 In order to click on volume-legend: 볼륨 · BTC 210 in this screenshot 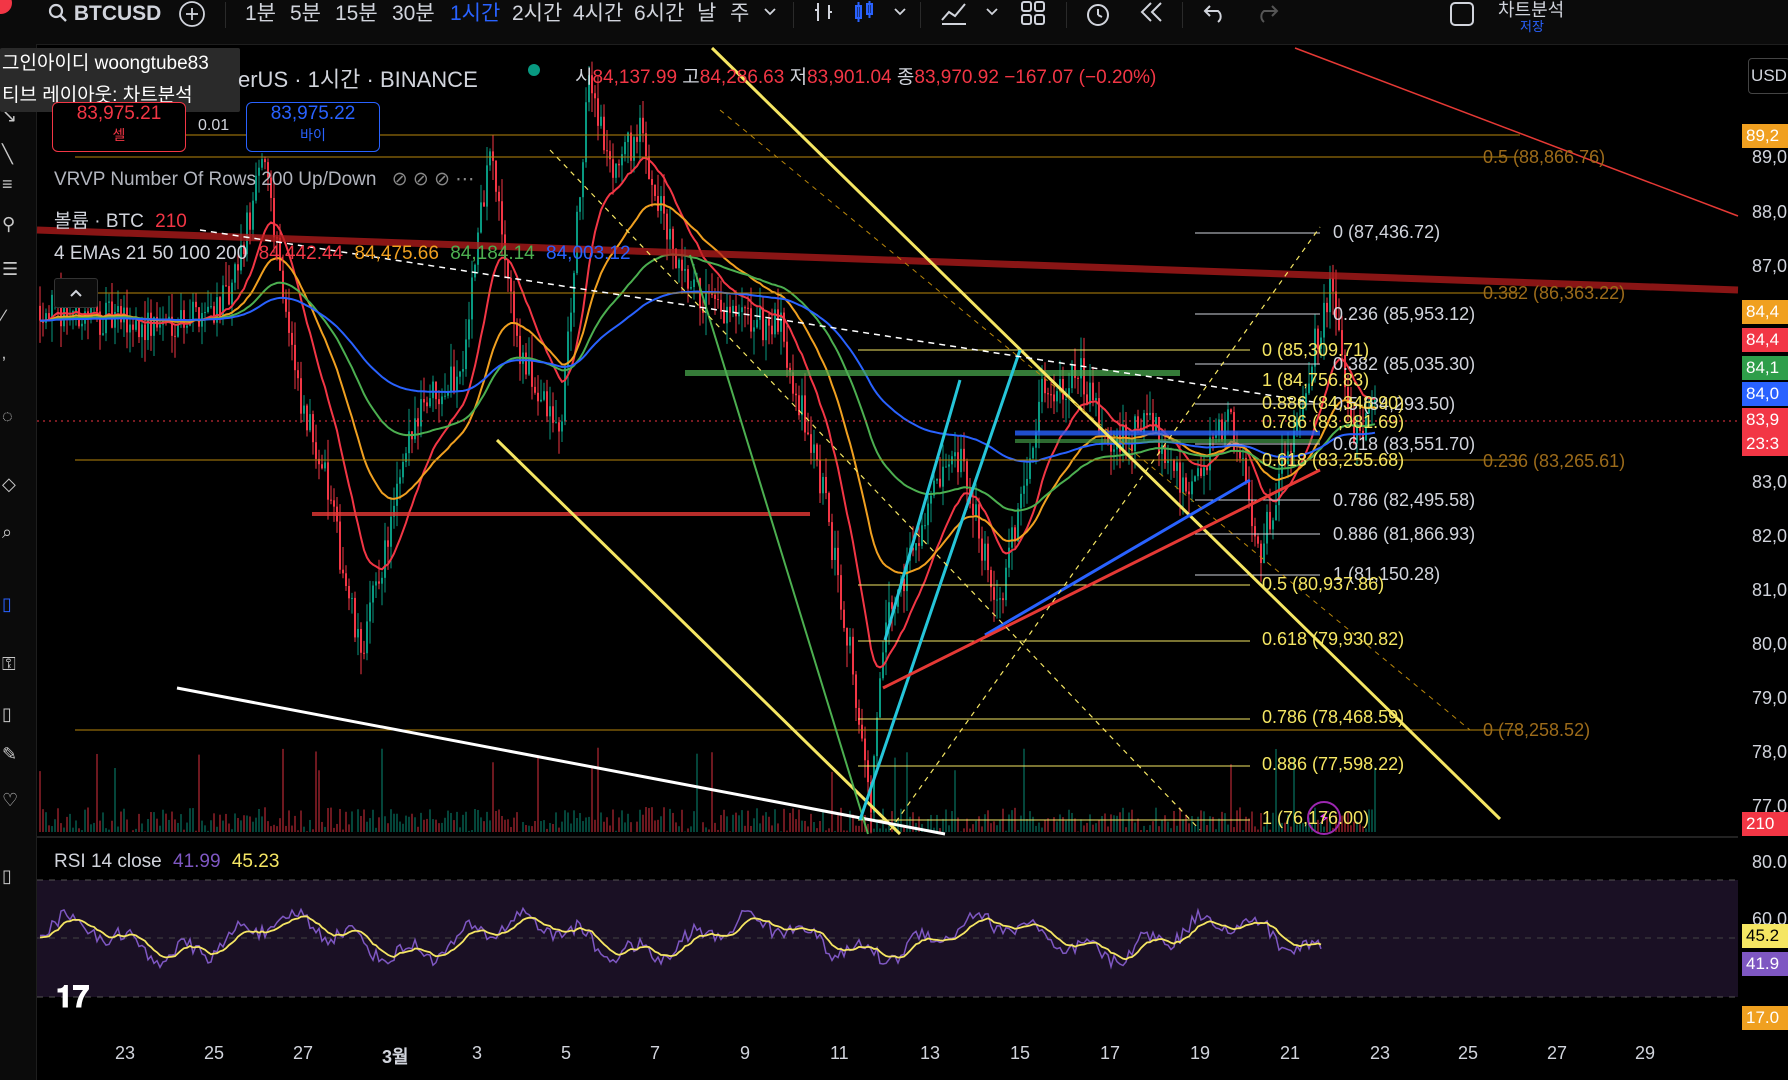, I will do `click(120, 219)`.